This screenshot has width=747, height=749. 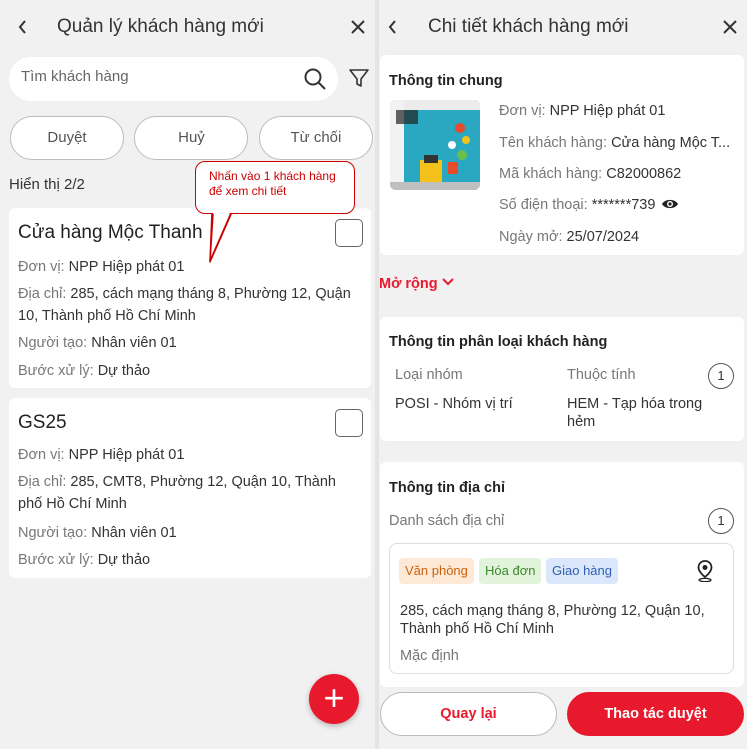 I want to click on tag-office: Văn phòng, so click(x=436, y=571).